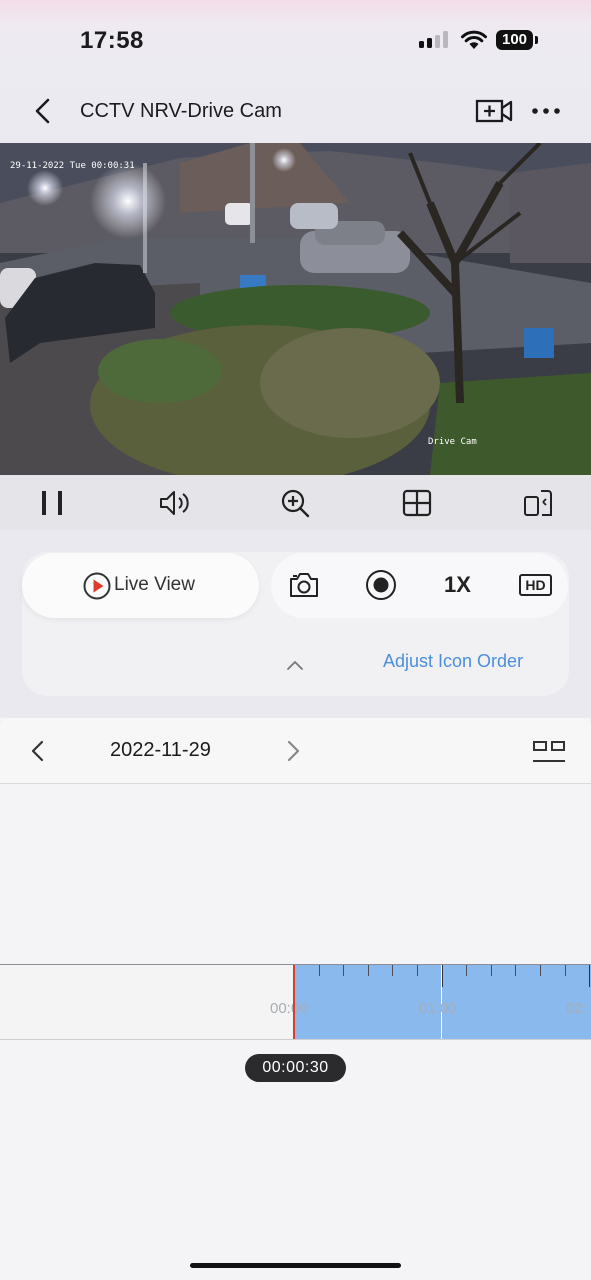  Describe the element at coordinates (97, 586) in the screenshot. I see `play-circle-icon` at that location.